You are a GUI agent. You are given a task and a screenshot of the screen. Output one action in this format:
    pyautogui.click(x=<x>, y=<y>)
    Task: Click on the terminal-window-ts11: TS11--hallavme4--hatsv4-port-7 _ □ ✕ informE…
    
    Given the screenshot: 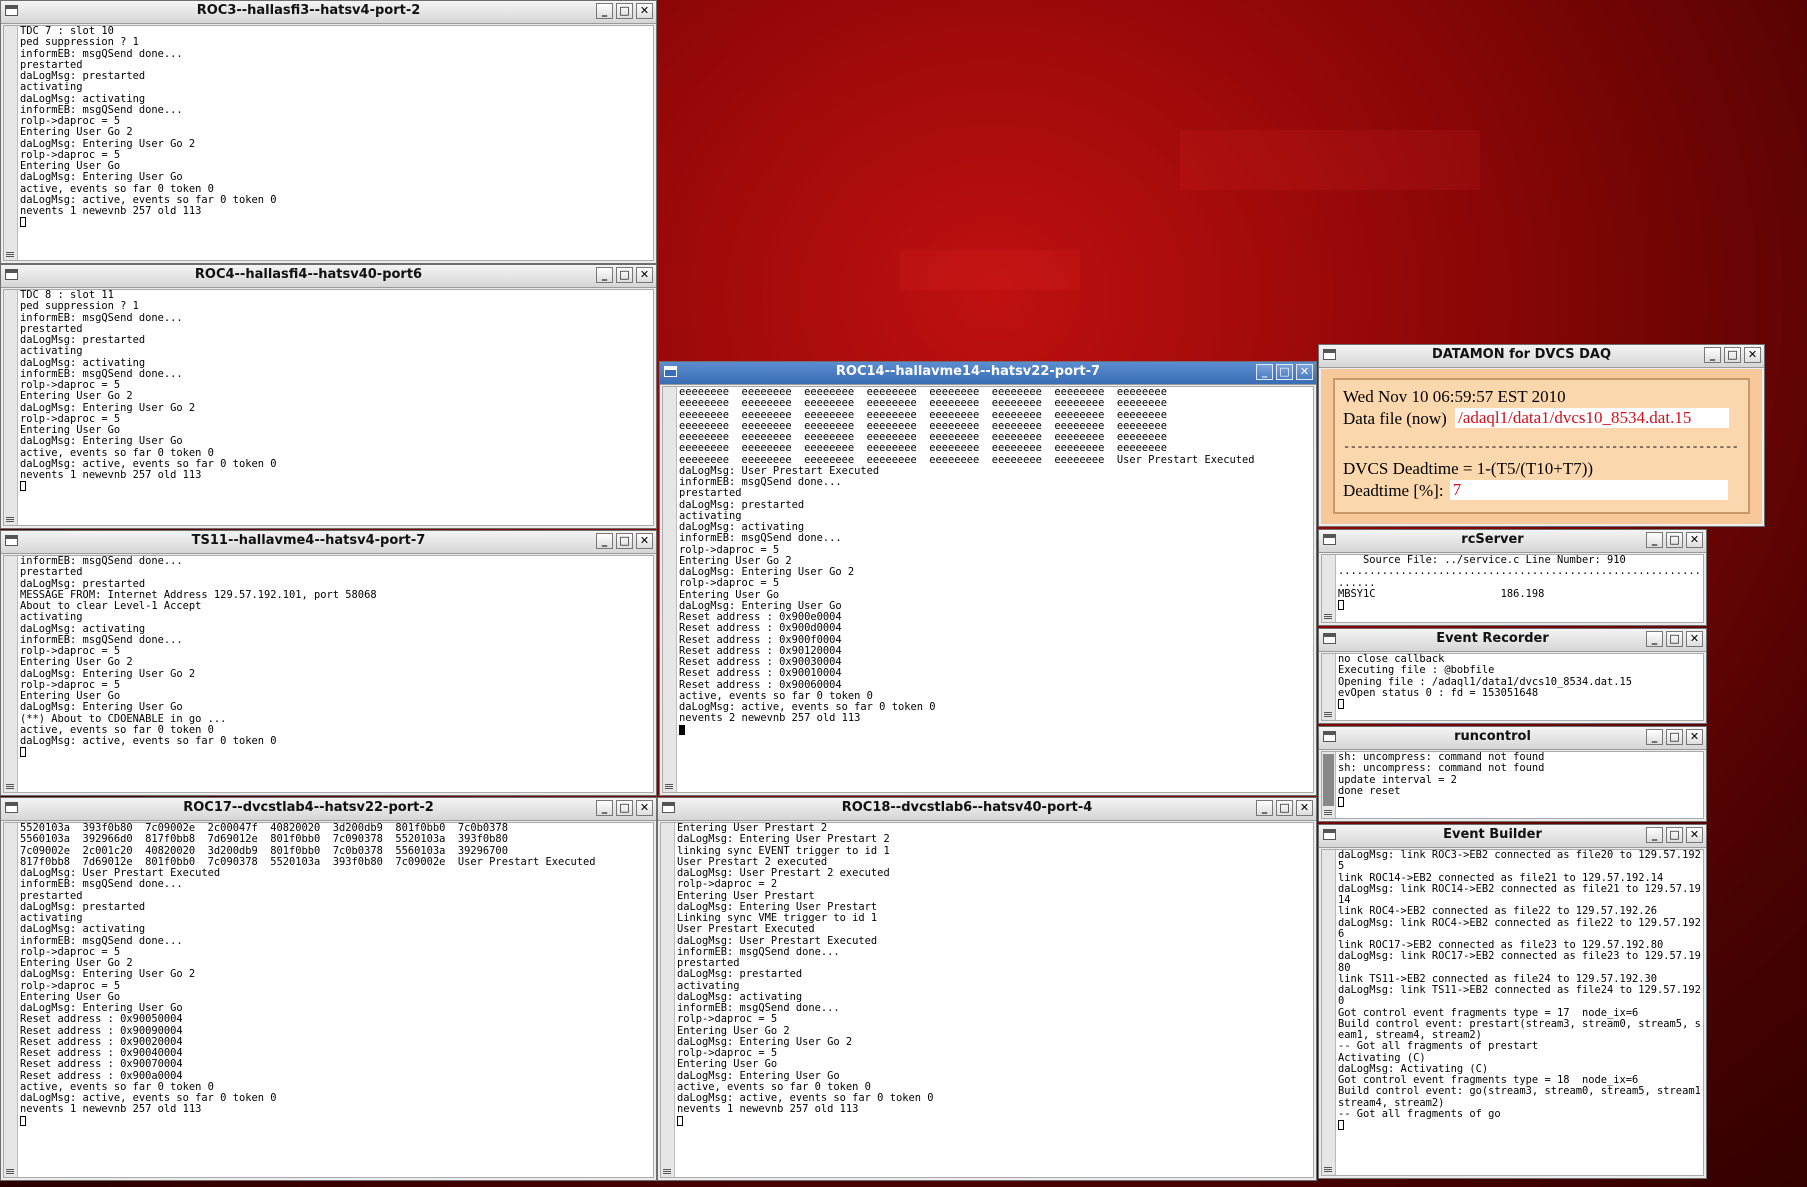 What is the action you would take?
    pyautogui.click(x=328, y=663)
    